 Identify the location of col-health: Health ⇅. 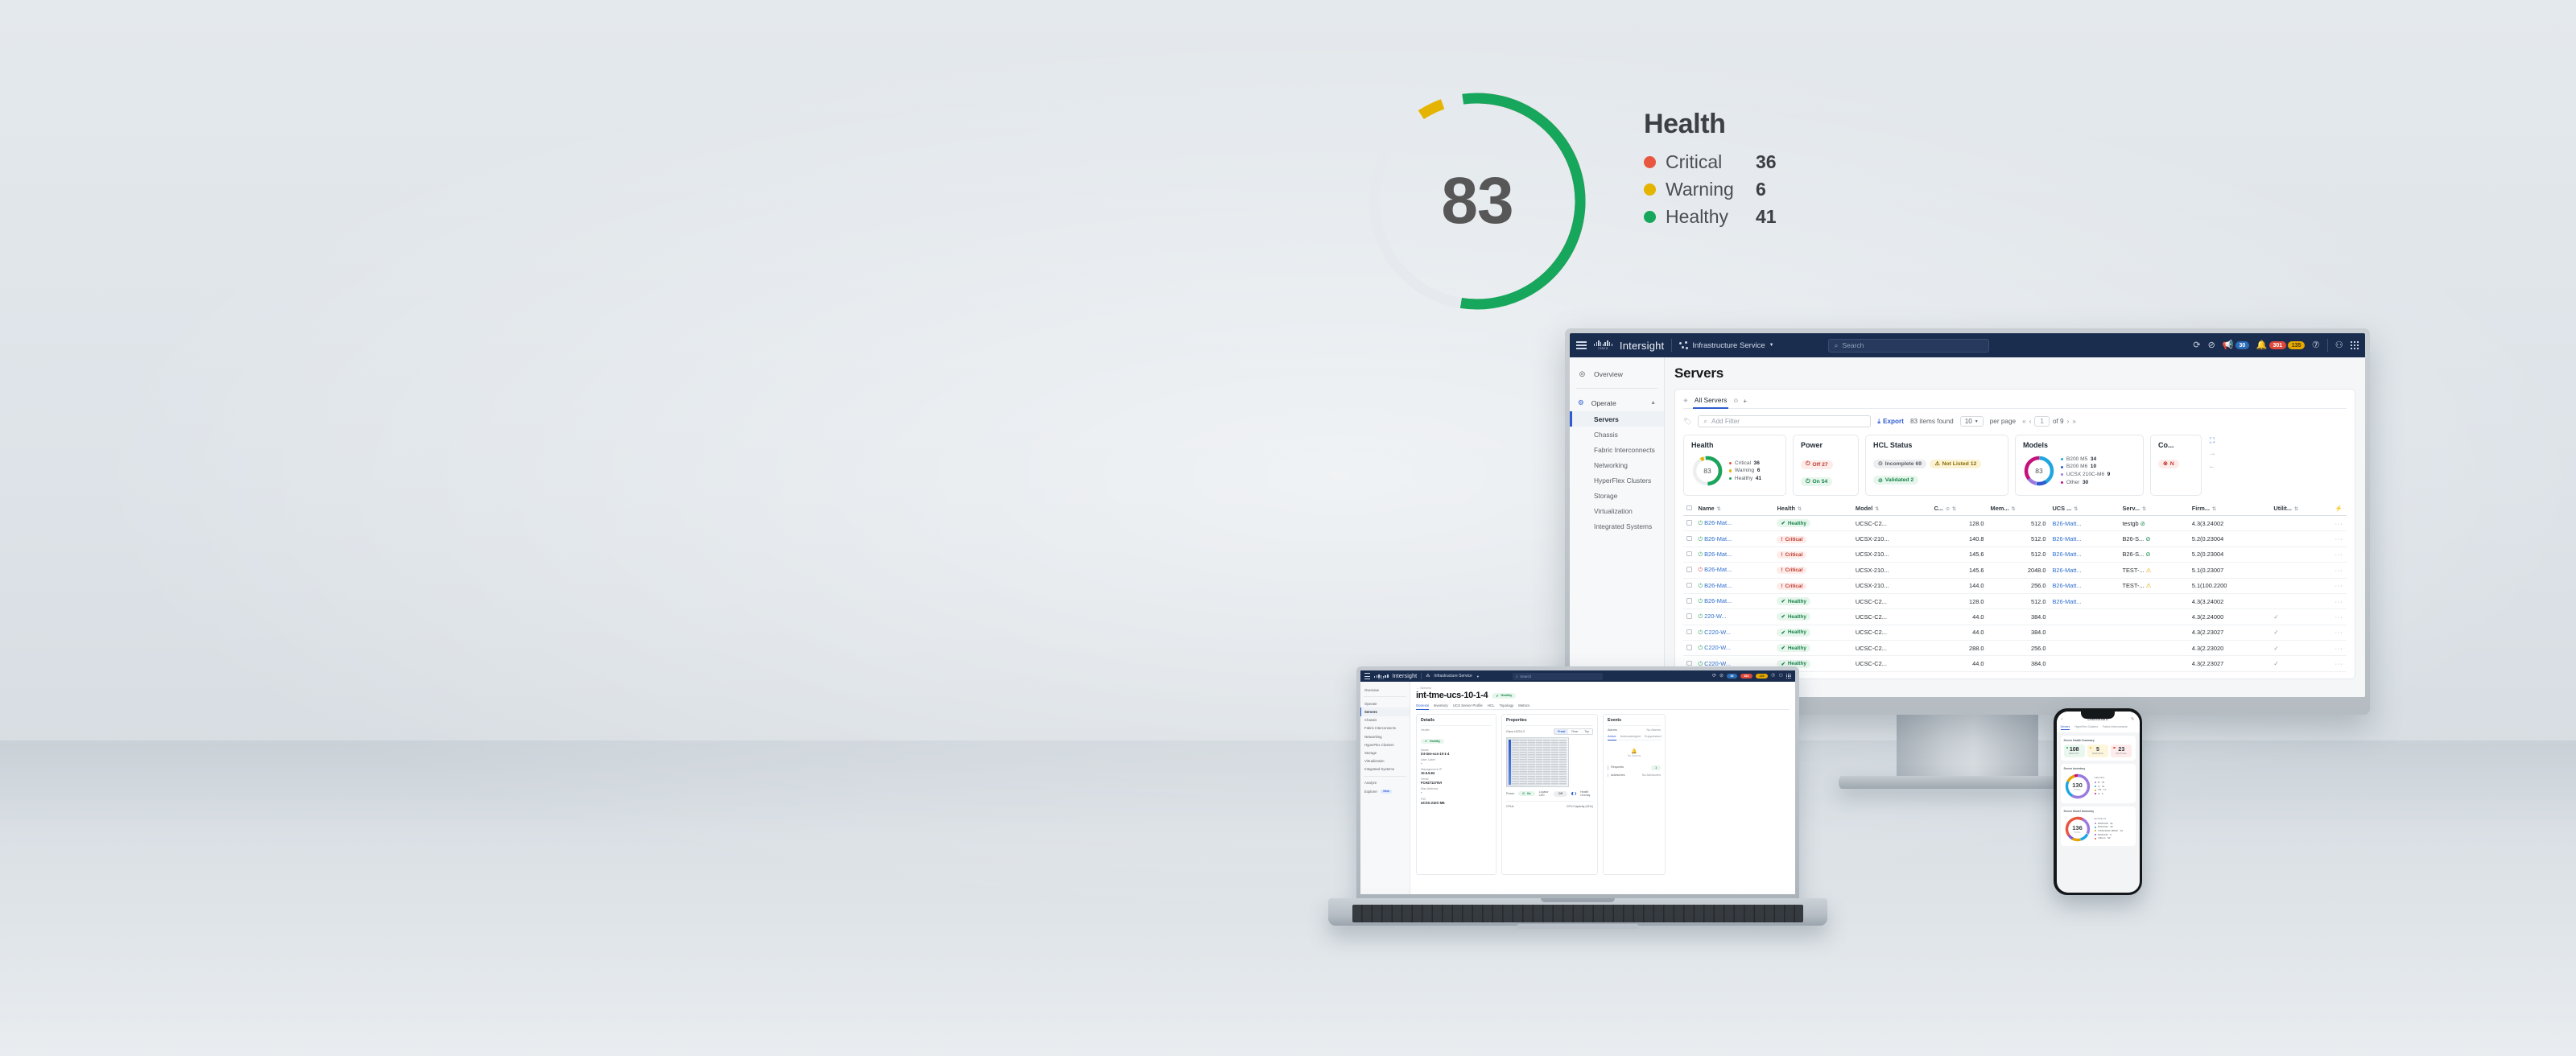
(1812, 508).